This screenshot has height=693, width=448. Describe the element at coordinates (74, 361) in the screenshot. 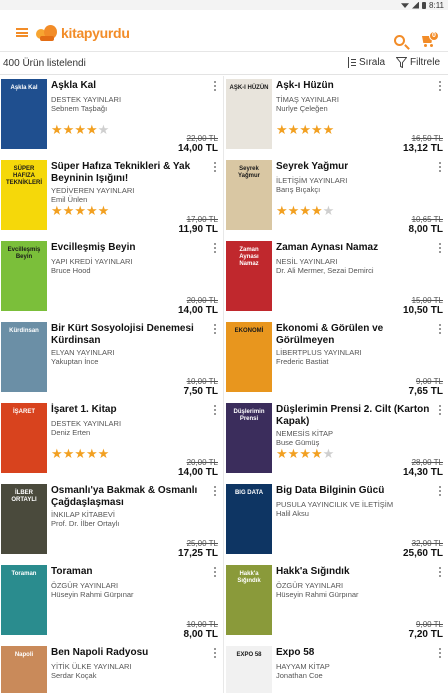

I see `author: Yakuptan İnce` at that location.